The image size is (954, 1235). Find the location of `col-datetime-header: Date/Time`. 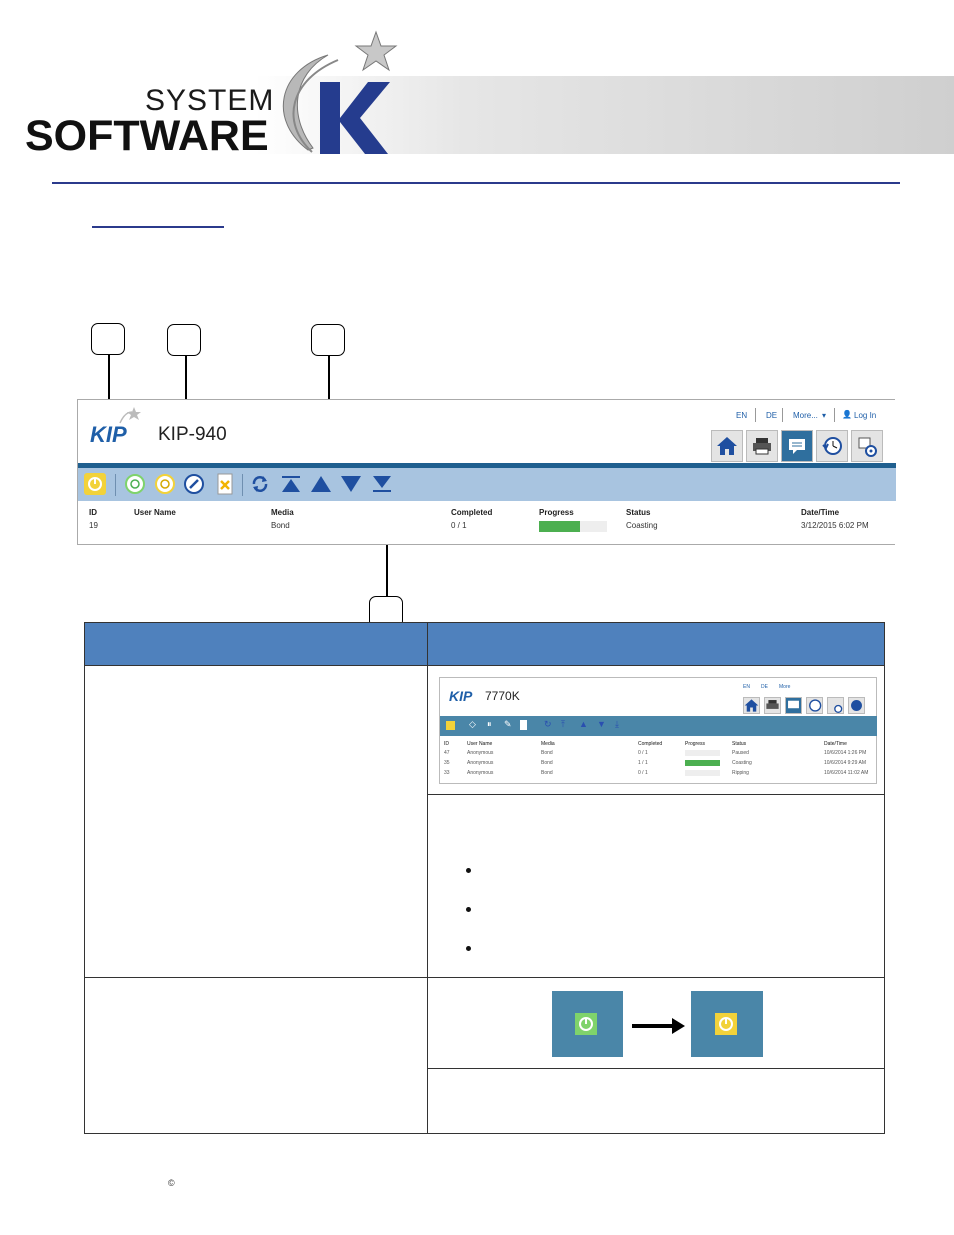

col-datetime-header: Date/Time is located at coordinates (820, 512).